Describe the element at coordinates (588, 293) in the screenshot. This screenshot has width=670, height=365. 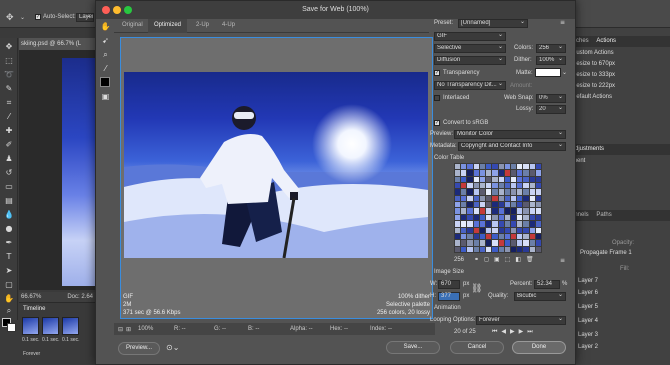
I see `layer-row: Layer 6` at that location.